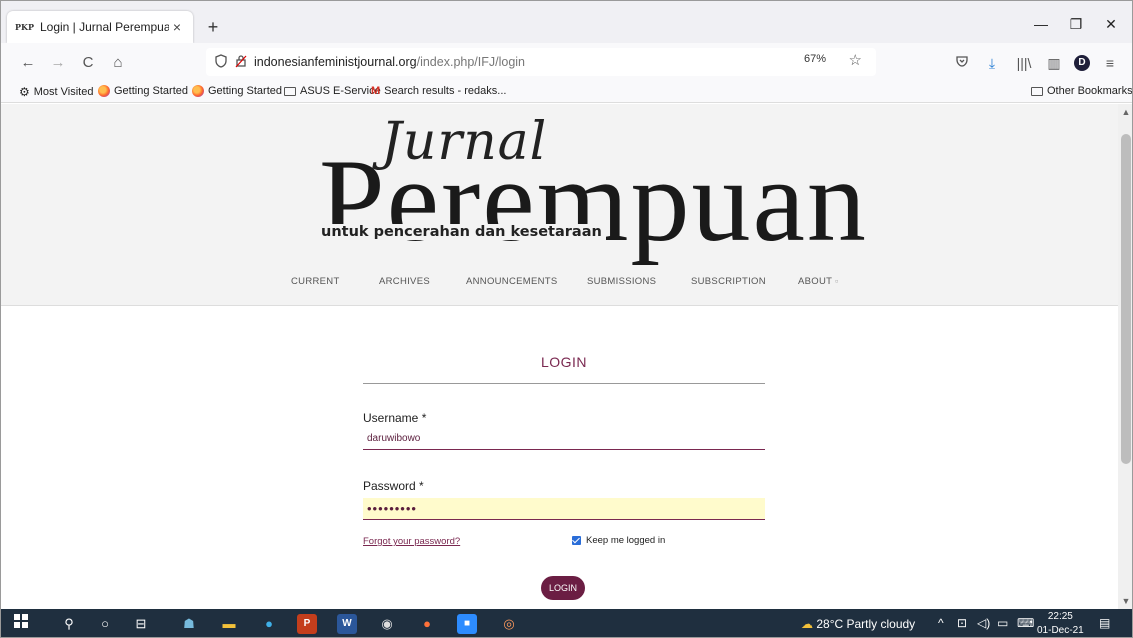 The image size is (1133, 638). I want to click on tab-login: PKP Login | Jurnal Perempuan ×, so click(100, 27).